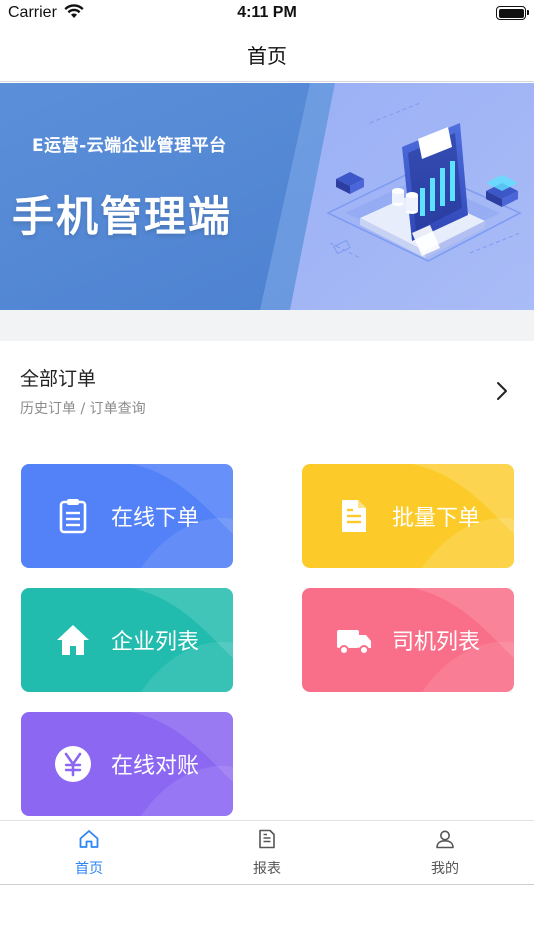 This screenshot has width=534, height=950. I want to click on home-icon, so click(73, 640).